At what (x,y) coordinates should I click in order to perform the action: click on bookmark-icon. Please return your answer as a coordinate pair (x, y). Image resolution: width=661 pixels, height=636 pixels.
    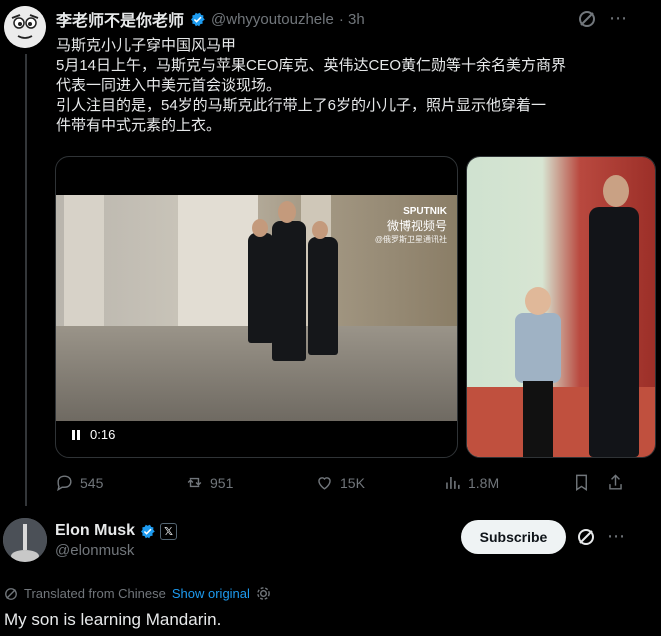
    Looking at the image, I should click on (581, 482).